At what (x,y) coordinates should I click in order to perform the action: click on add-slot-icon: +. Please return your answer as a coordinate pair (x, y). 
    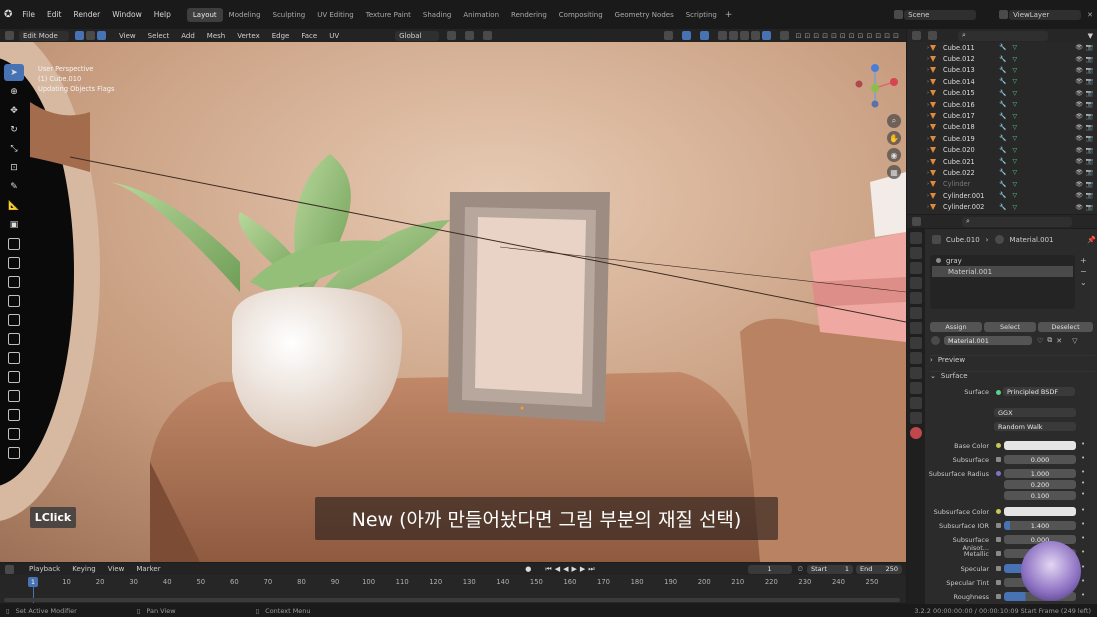
    Looking at the image, I should click on (1083, 260).